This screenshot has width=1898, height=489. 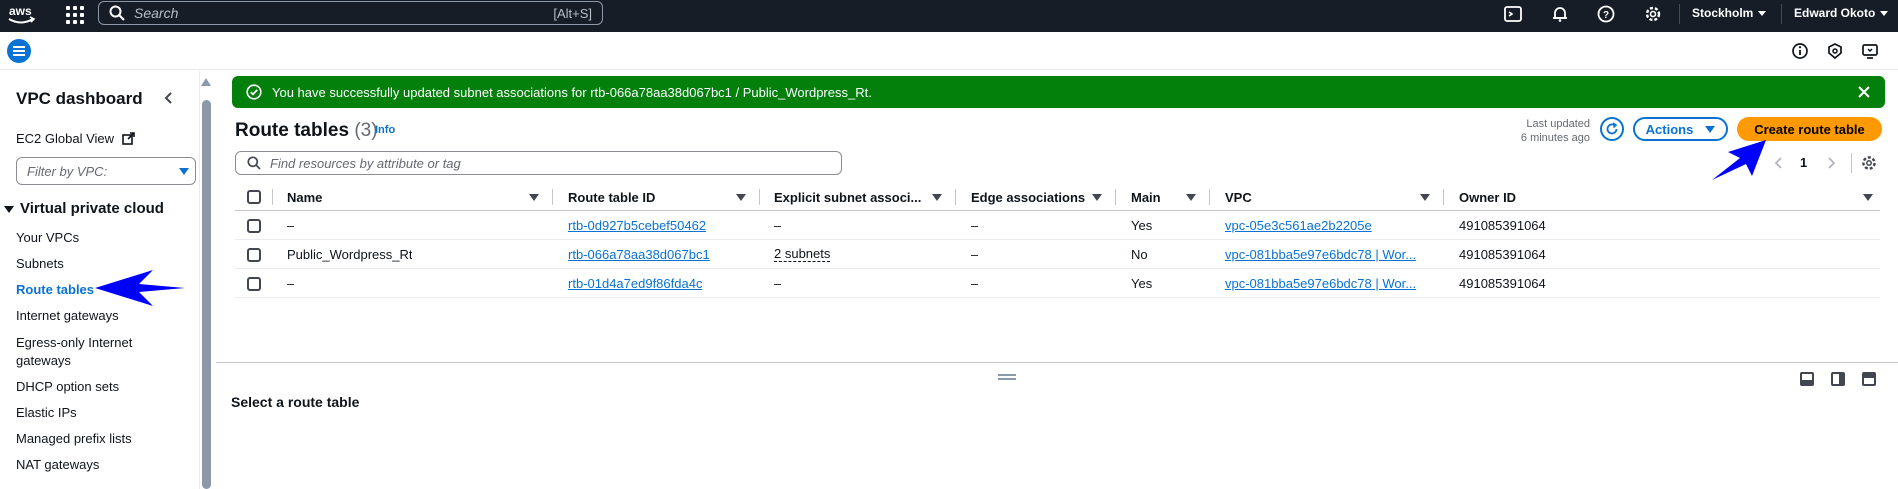 I want to click on resource-filter-input: Find resources by attribute or tag, so click(x=538, y=163).